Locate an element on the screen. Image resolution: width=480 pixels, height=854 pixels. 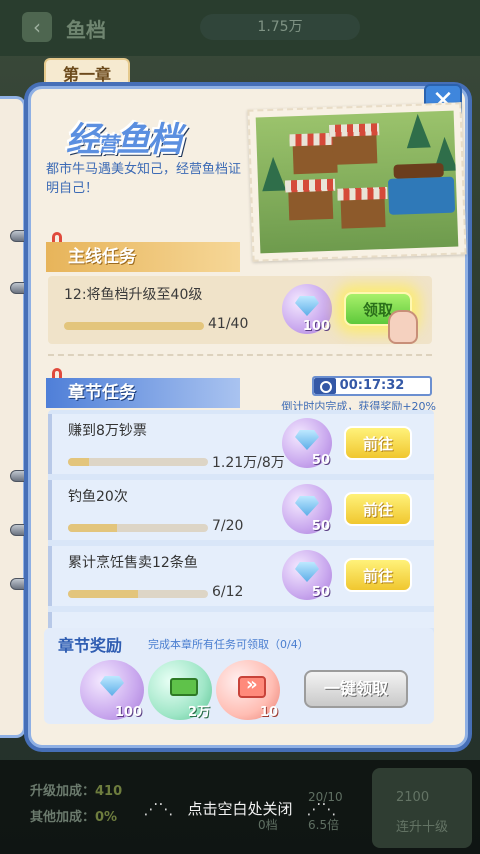
chapter-task-header: 章节任务 is located at coordinates (143, 393).